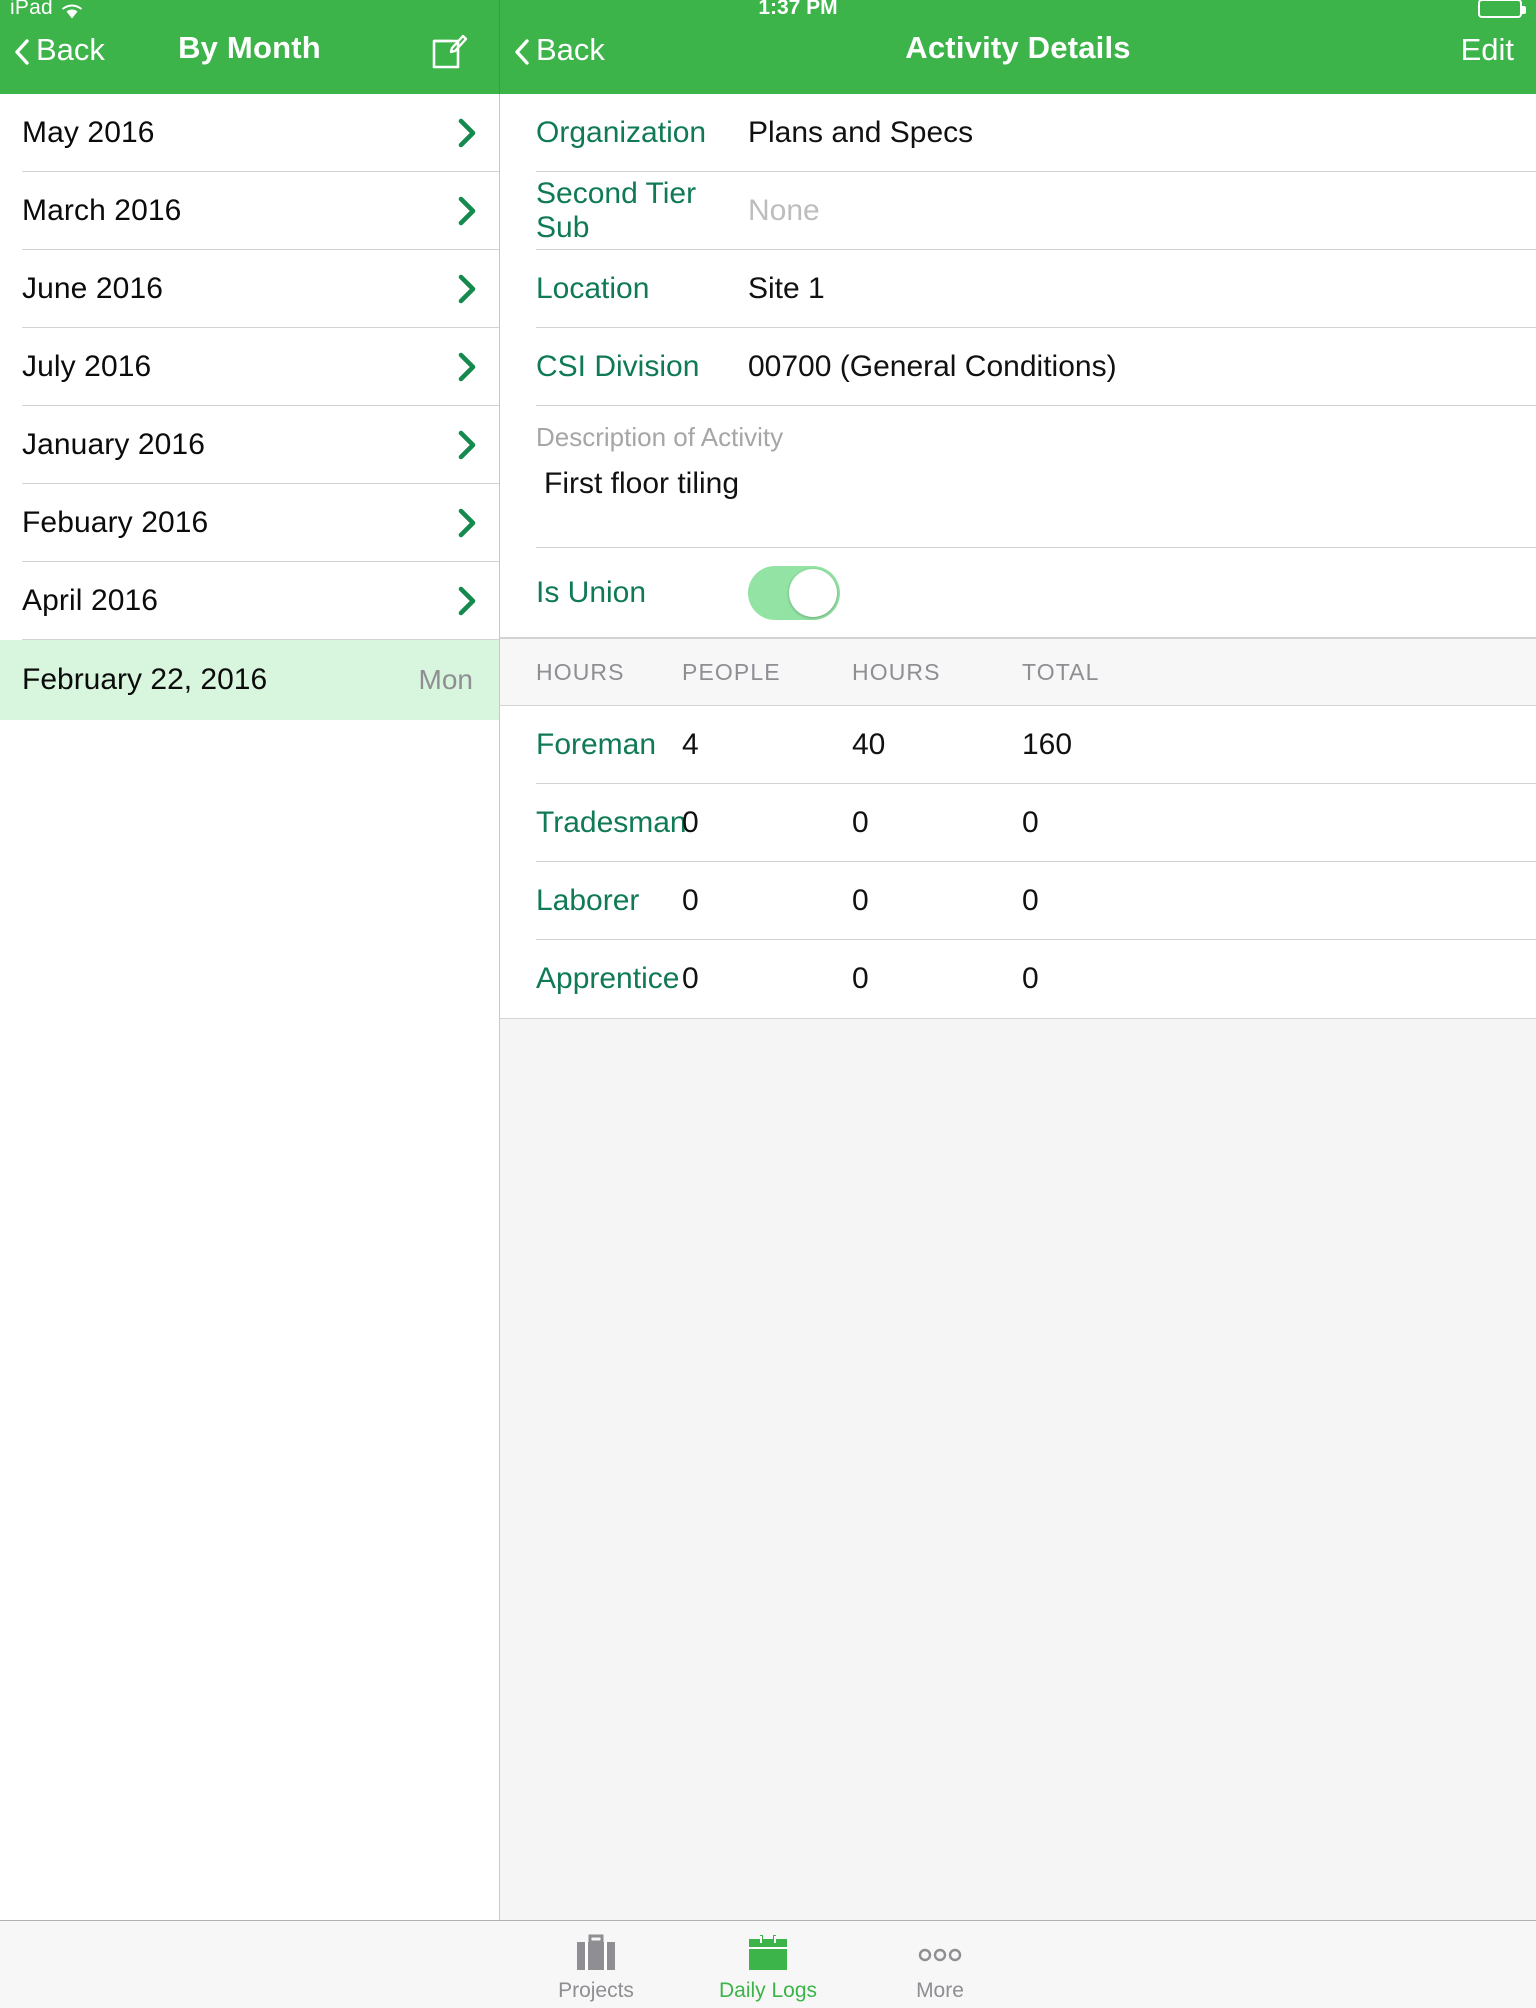  Describe the element at coordinates (1018, 133) in the screenshot. I see `field-organization: Organization Plans and Specs` at that location.